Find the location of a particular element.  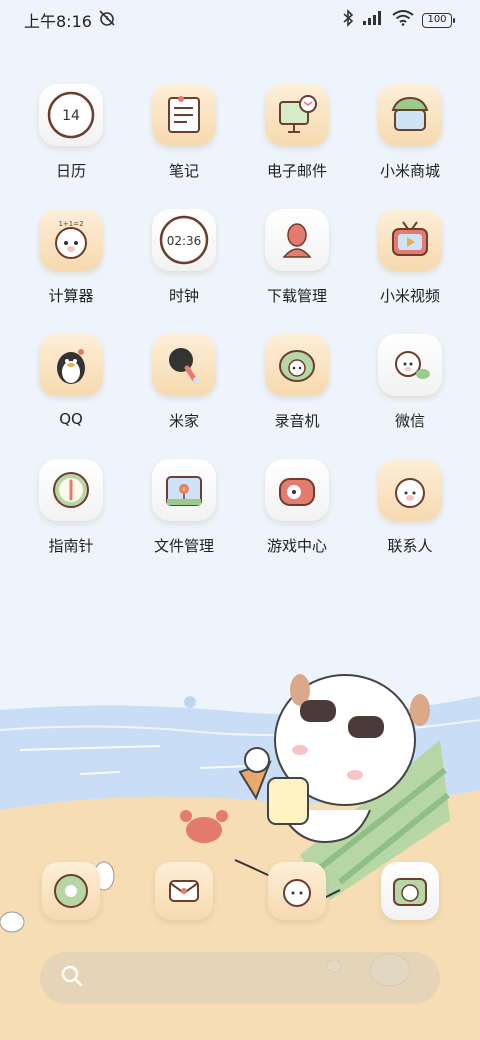

clock-icon: 02:36 is located at coordinates (184, 240).